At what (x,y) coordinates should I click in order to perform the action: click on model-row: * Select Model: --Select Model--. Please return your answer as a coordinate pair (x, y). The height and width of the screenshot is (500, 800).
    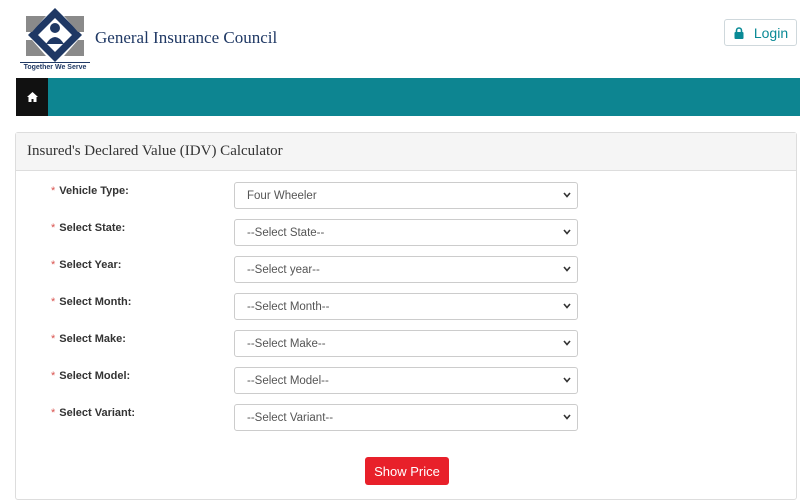
    Looking at the image, I should click on (406, 381).